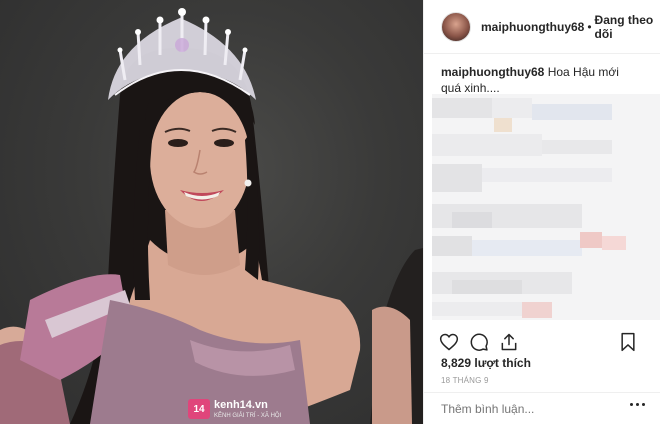 This screenshot has width=660, height=424. I want to click on add-comment-input, so click(526, 408).